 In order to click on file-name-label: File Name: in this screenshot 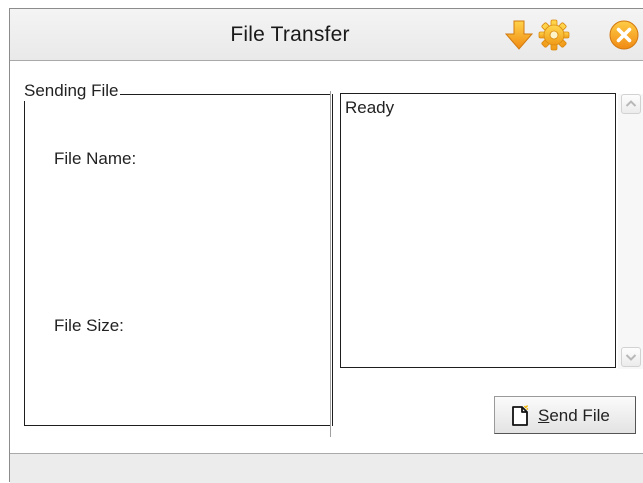, I will do `click(95, 158)`.